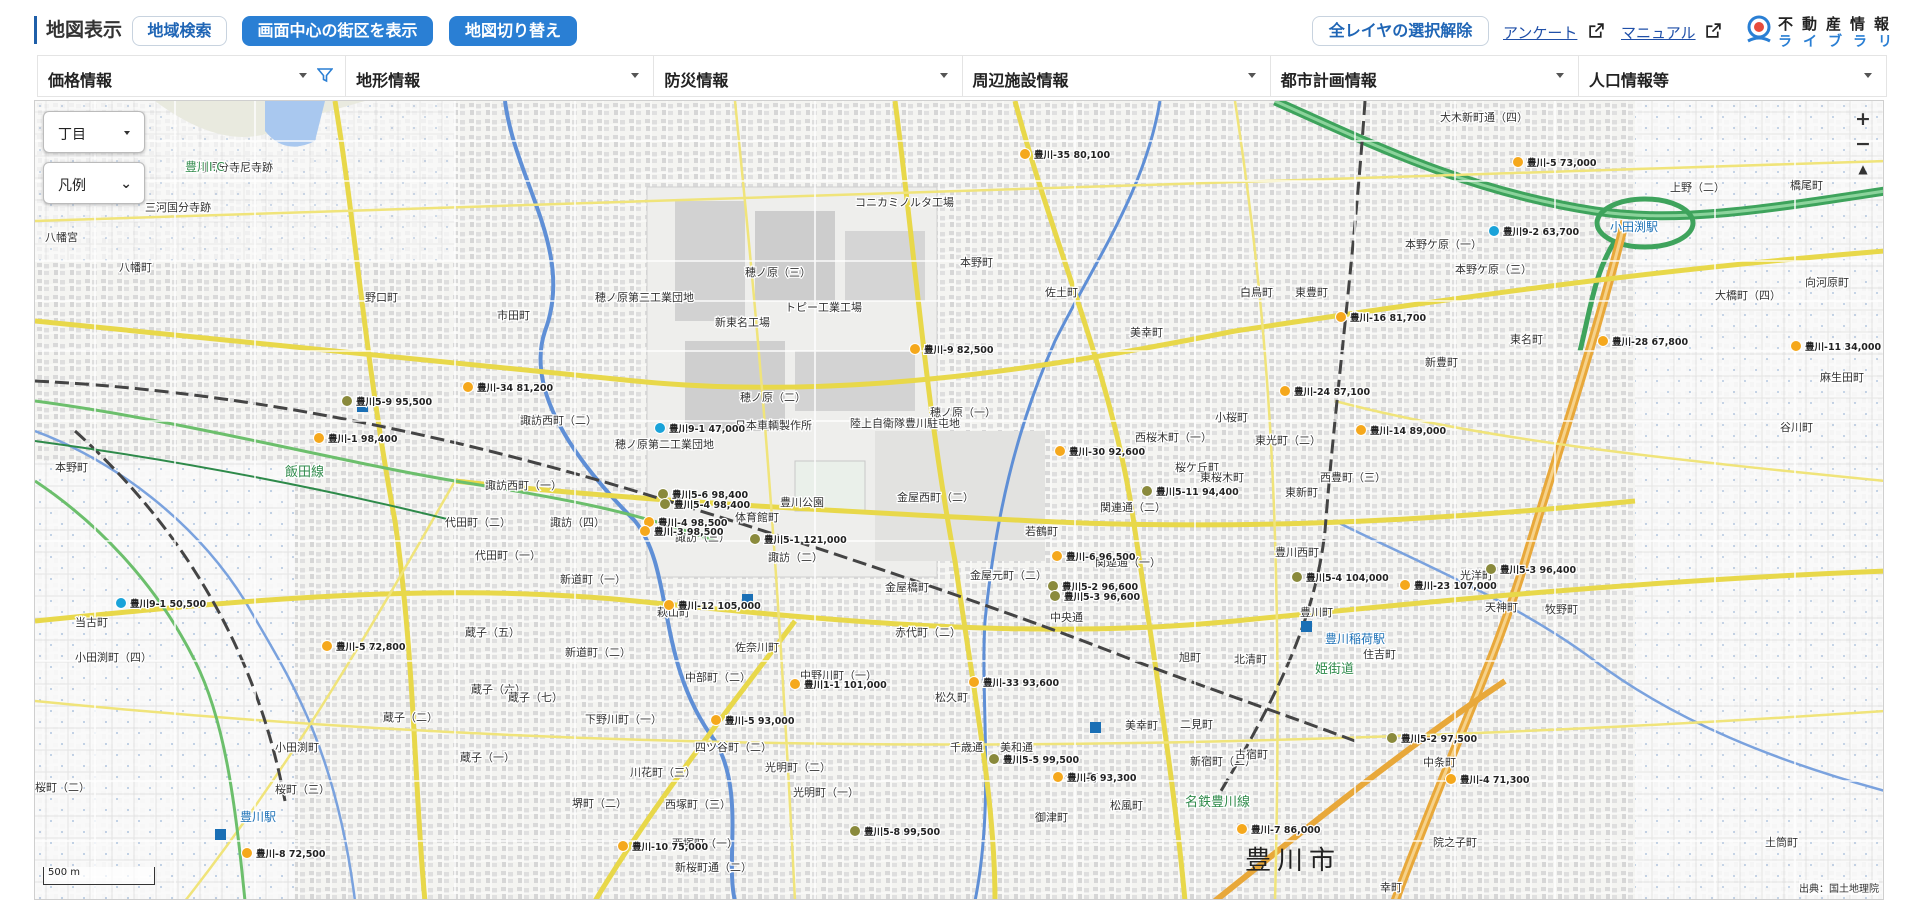 This screenshot has height=907, width=1917. What do you see at coordinates (598, 652) in the screenshot?
I see `place-label: 新道町（二）` at bounding box center [598, 652].